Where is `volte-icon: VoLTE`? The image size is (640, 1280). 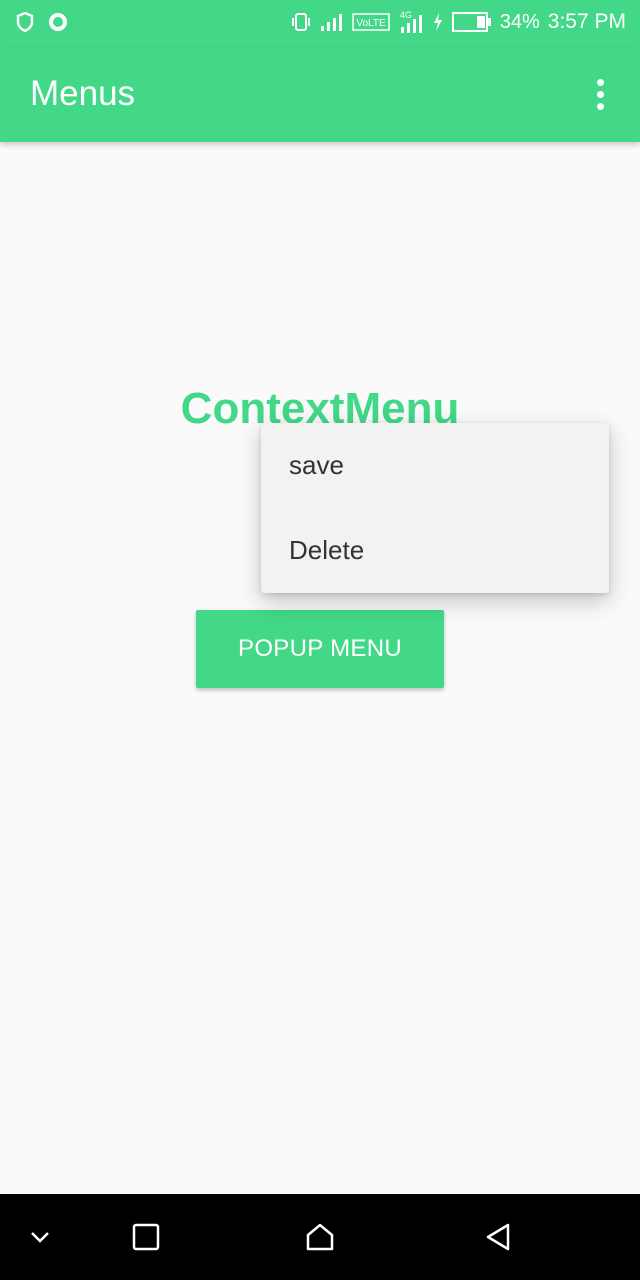
volte-icon: VoLTE is located at coordinates (371, 22).